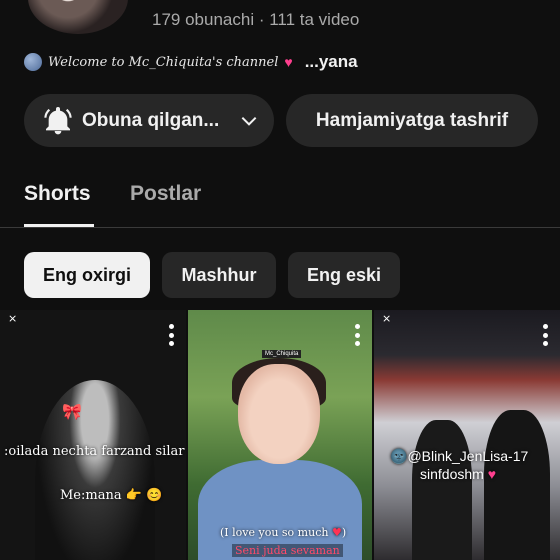 This screenshot has width=560, height=560. What do you see at coordinates (87, 275) in the screenshot?
I see `filter-chip-latest: Eng oxirgi` at bounding box center [87, 275].